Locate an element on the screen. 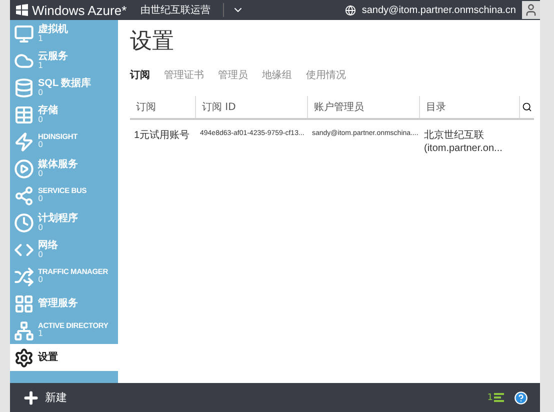  new-button: 新建 is located at coordinates (44, 397).